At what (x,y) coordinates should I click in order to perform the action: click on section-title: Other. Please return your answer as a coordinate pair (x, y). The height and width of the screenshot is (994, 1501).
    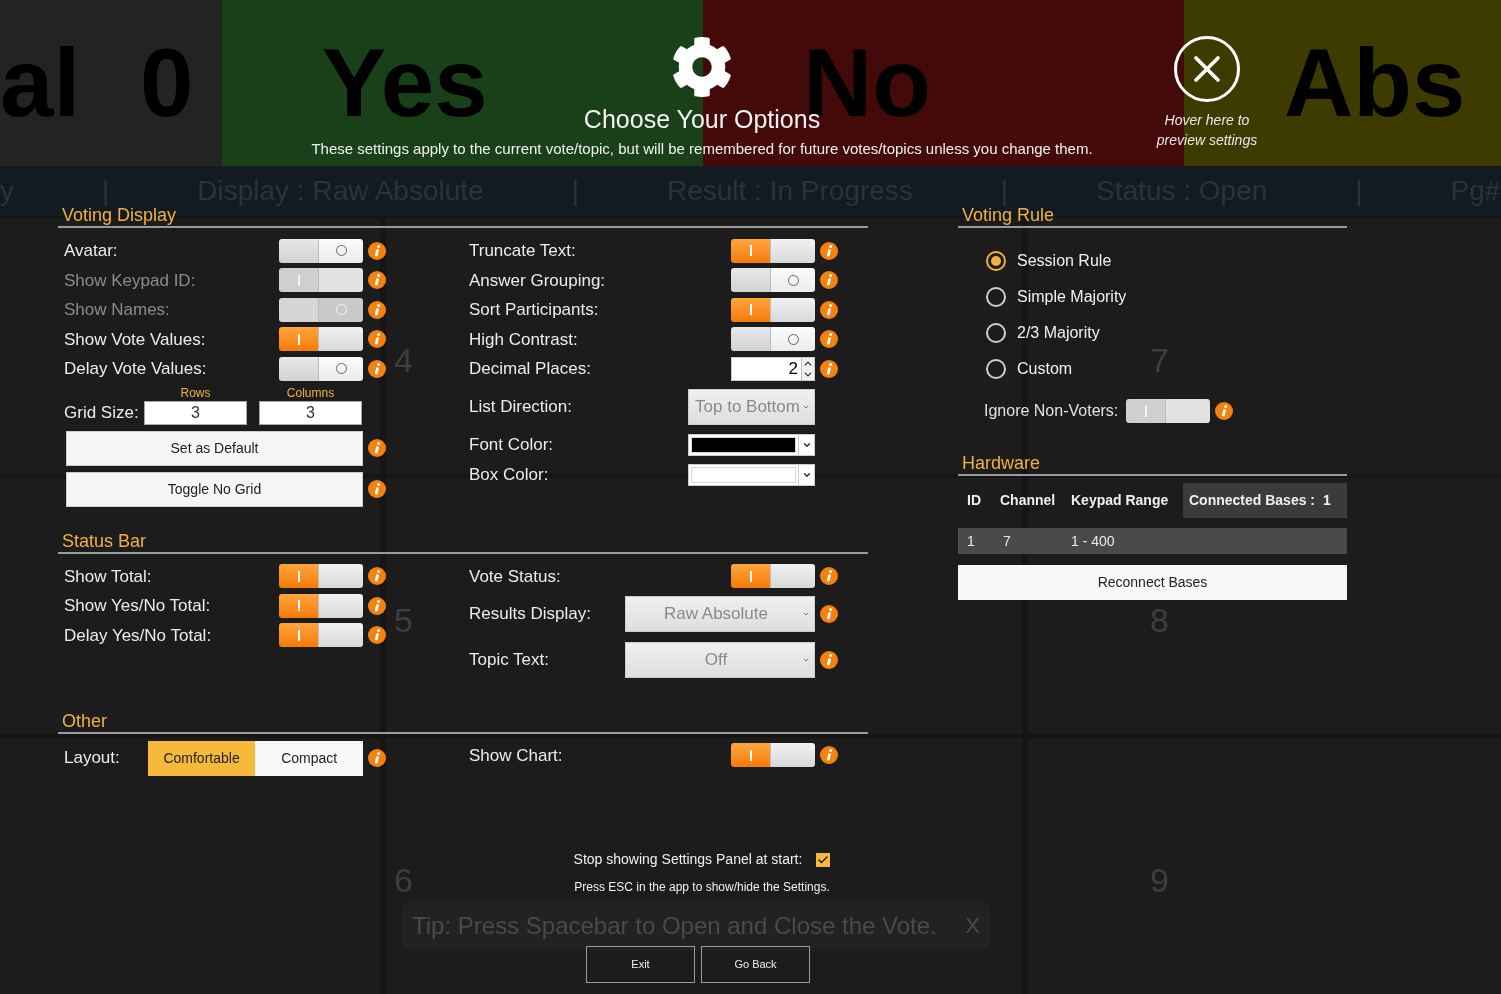
    Looking at the image, I should click on (85, 720).